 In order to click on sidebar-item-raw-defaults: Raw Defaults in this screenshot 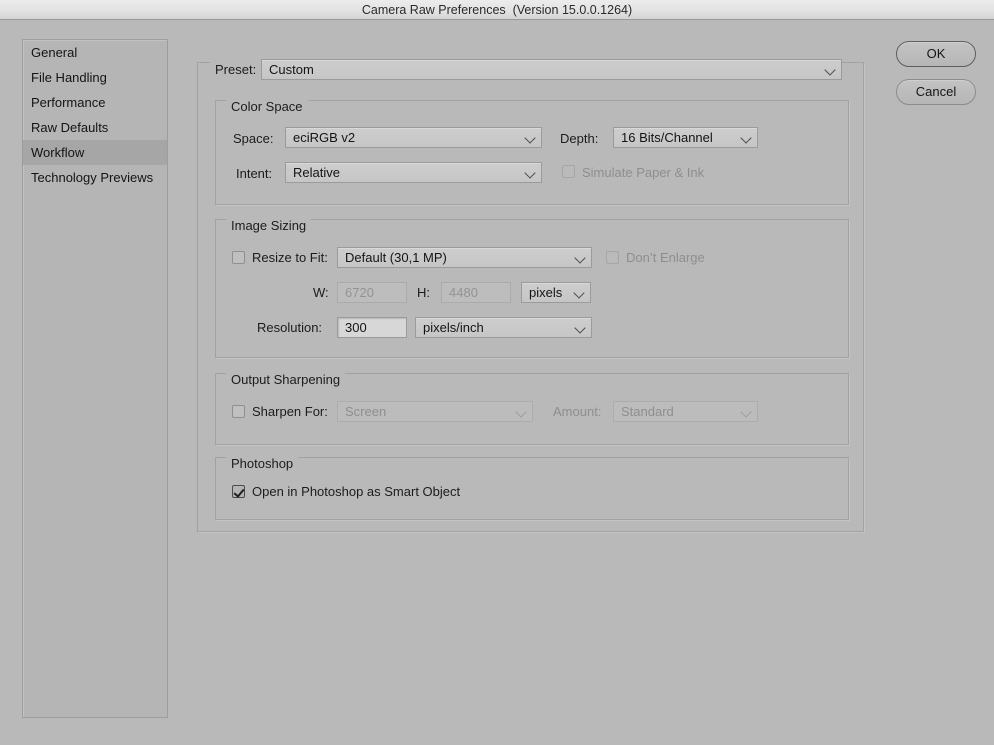, I will do `click(95, 127)`.